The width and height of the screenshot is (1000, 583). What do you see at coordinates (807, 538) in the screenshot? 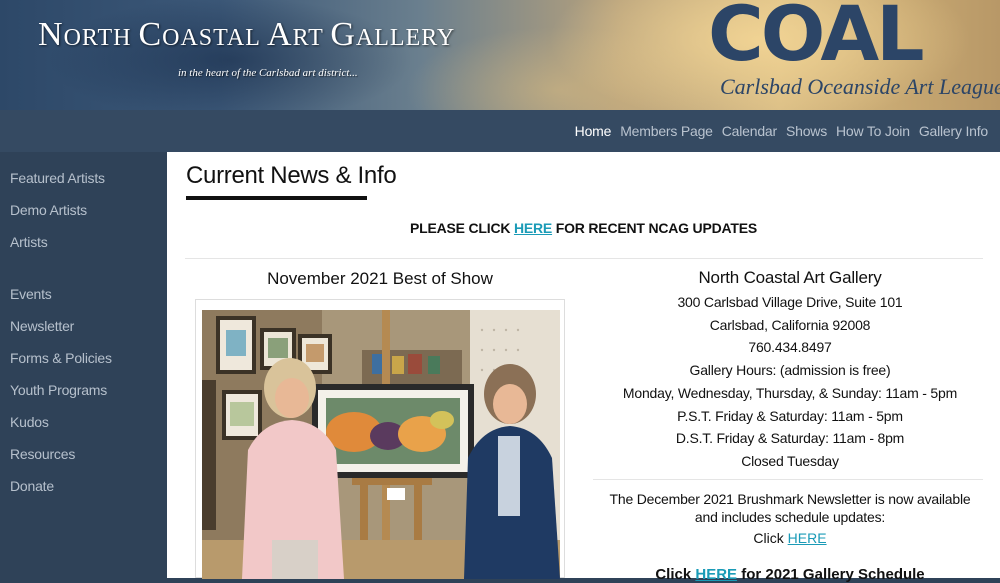
I see `newsletter-link: HERE` at bounding box center [807, 538].